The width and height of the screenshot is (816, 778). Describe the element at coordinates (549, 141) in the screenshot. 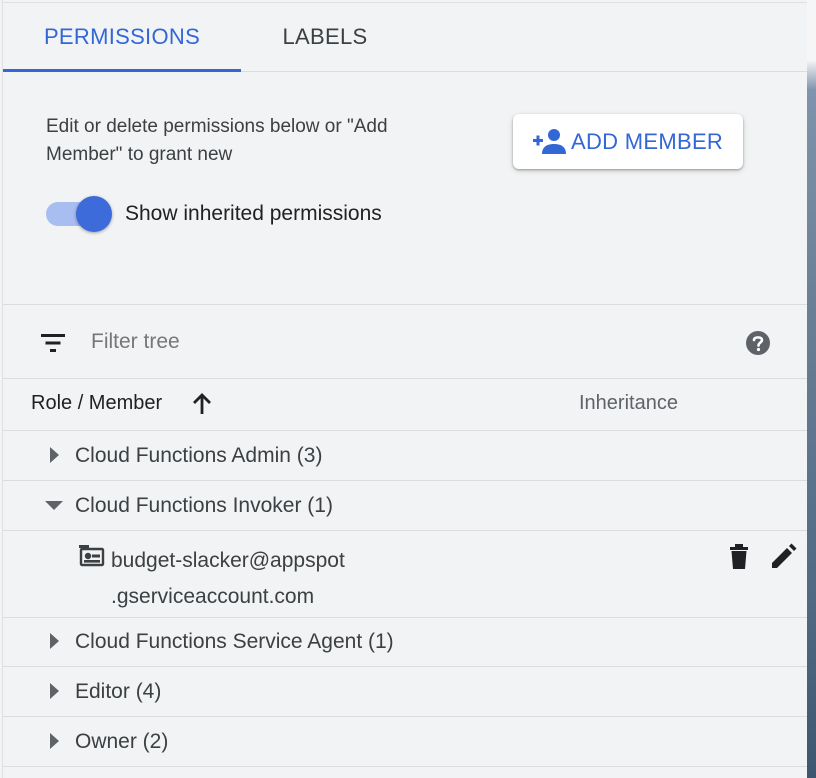

I see `person-add-icon` at that location.